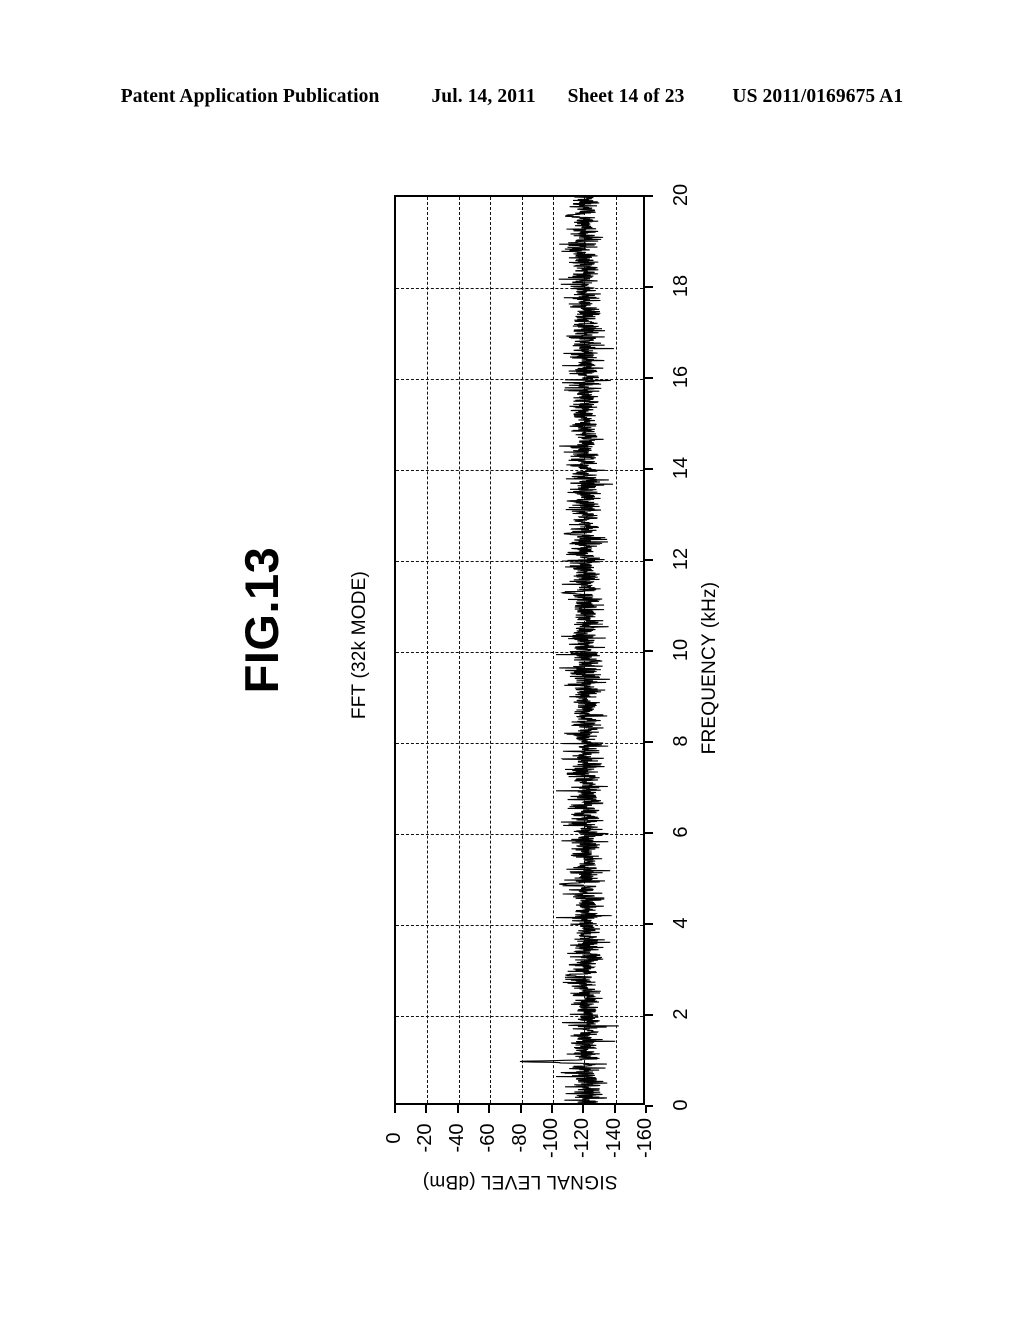 This screenshot has height=1320, width=1024. What do you see at coordinates (394, 1138) in the screenshot?
I see `tick-label-level: 0` at bounding box center [394, 1138].